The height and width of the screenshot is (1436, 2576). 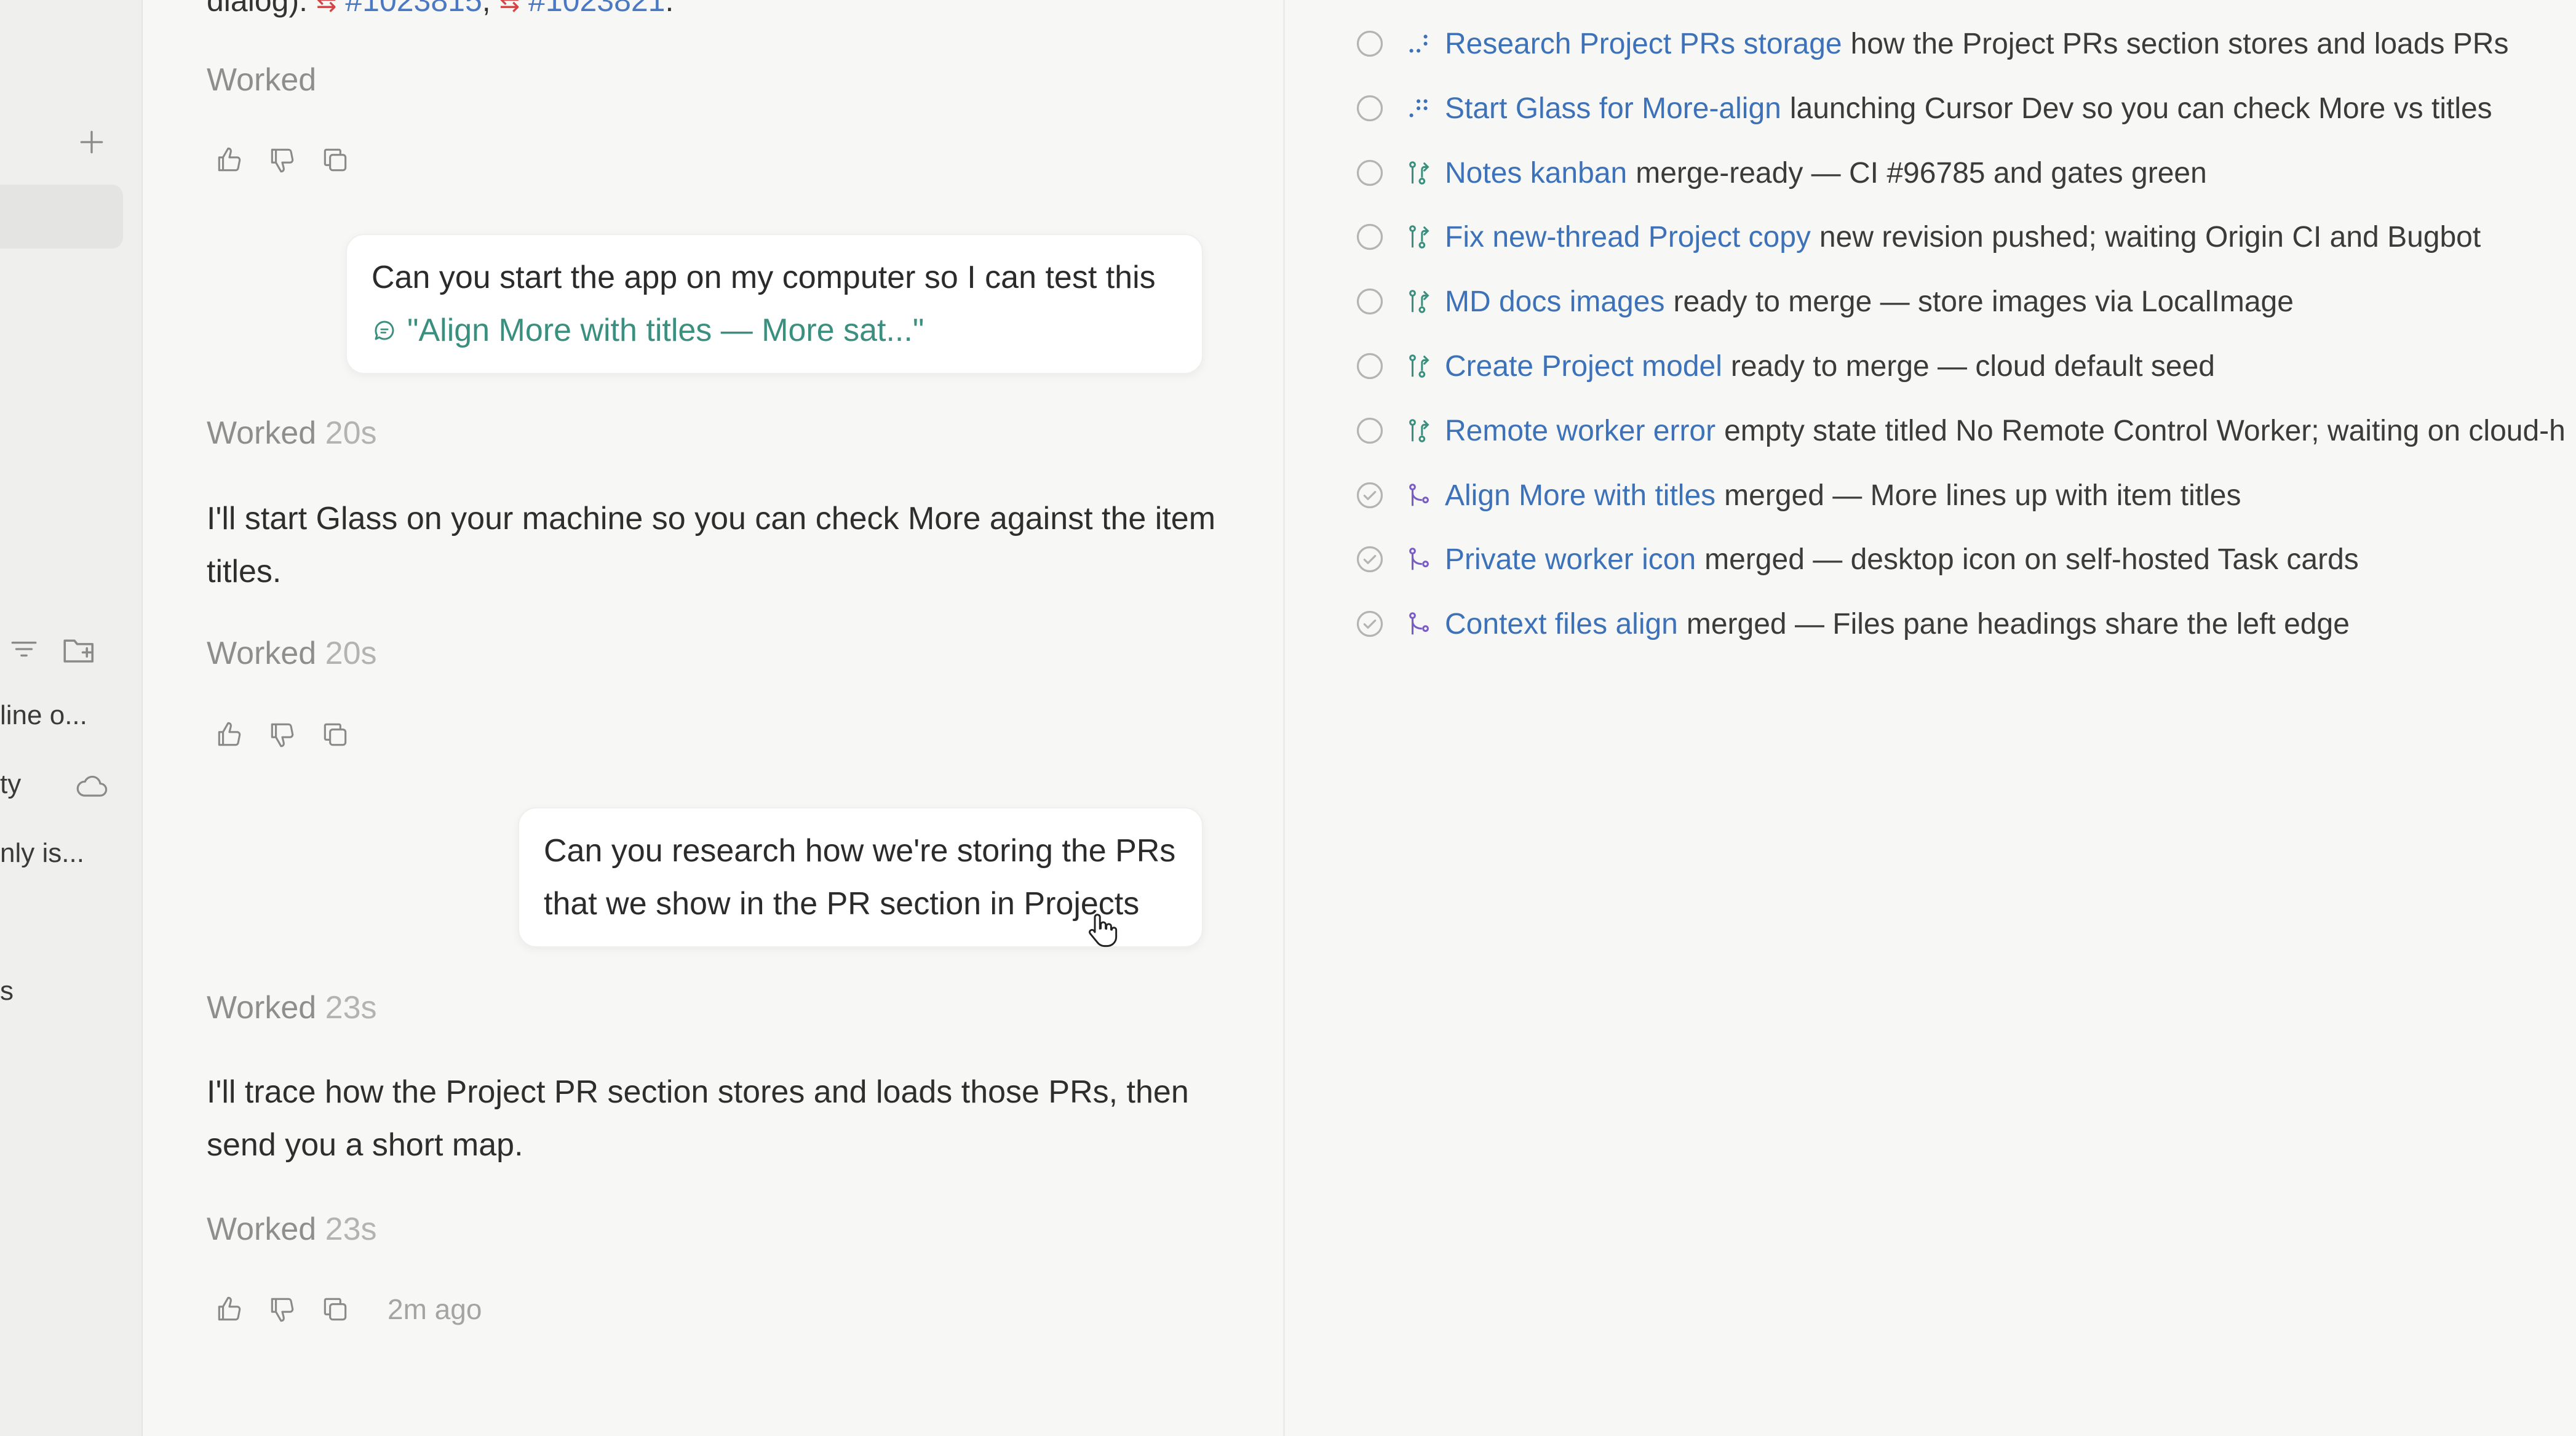 What do you see at coordinates (774, 331) in the screenshot?
I see `quoted-reference: "Align More with titles — More sat..."` at bounding box center [774, 331].